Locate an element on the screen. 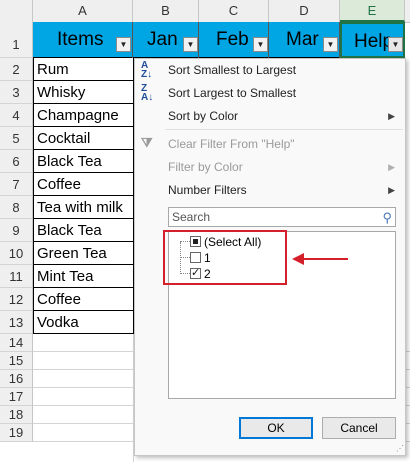 The width and height of the screenshot is (410, 462). menu-item-label: Filter by Color is located at coordinates (205, 167).